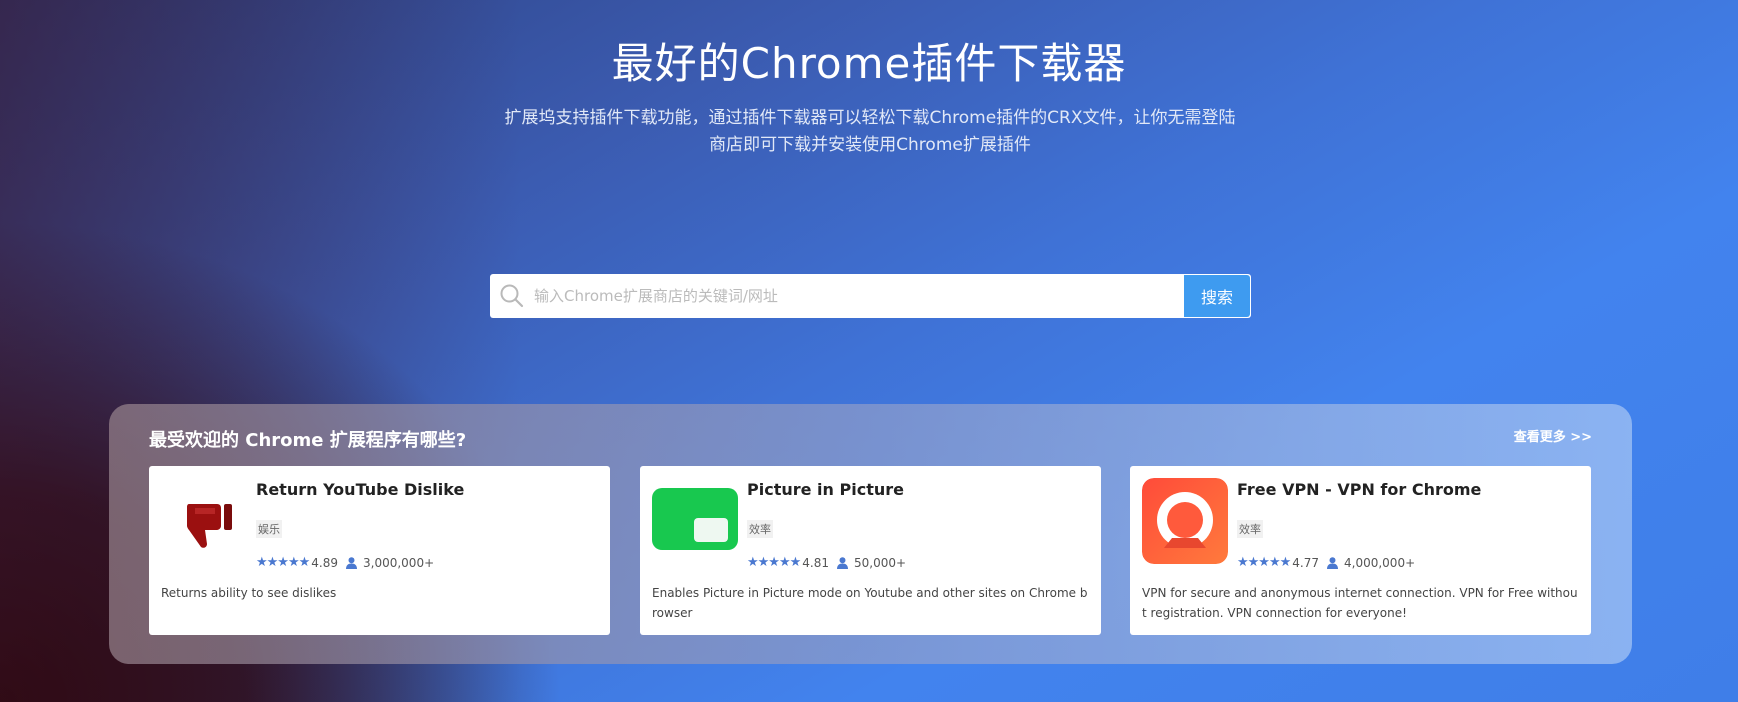 This screenshot has height=702, width=1738. I want to click on search-icon, so click(512, 296).